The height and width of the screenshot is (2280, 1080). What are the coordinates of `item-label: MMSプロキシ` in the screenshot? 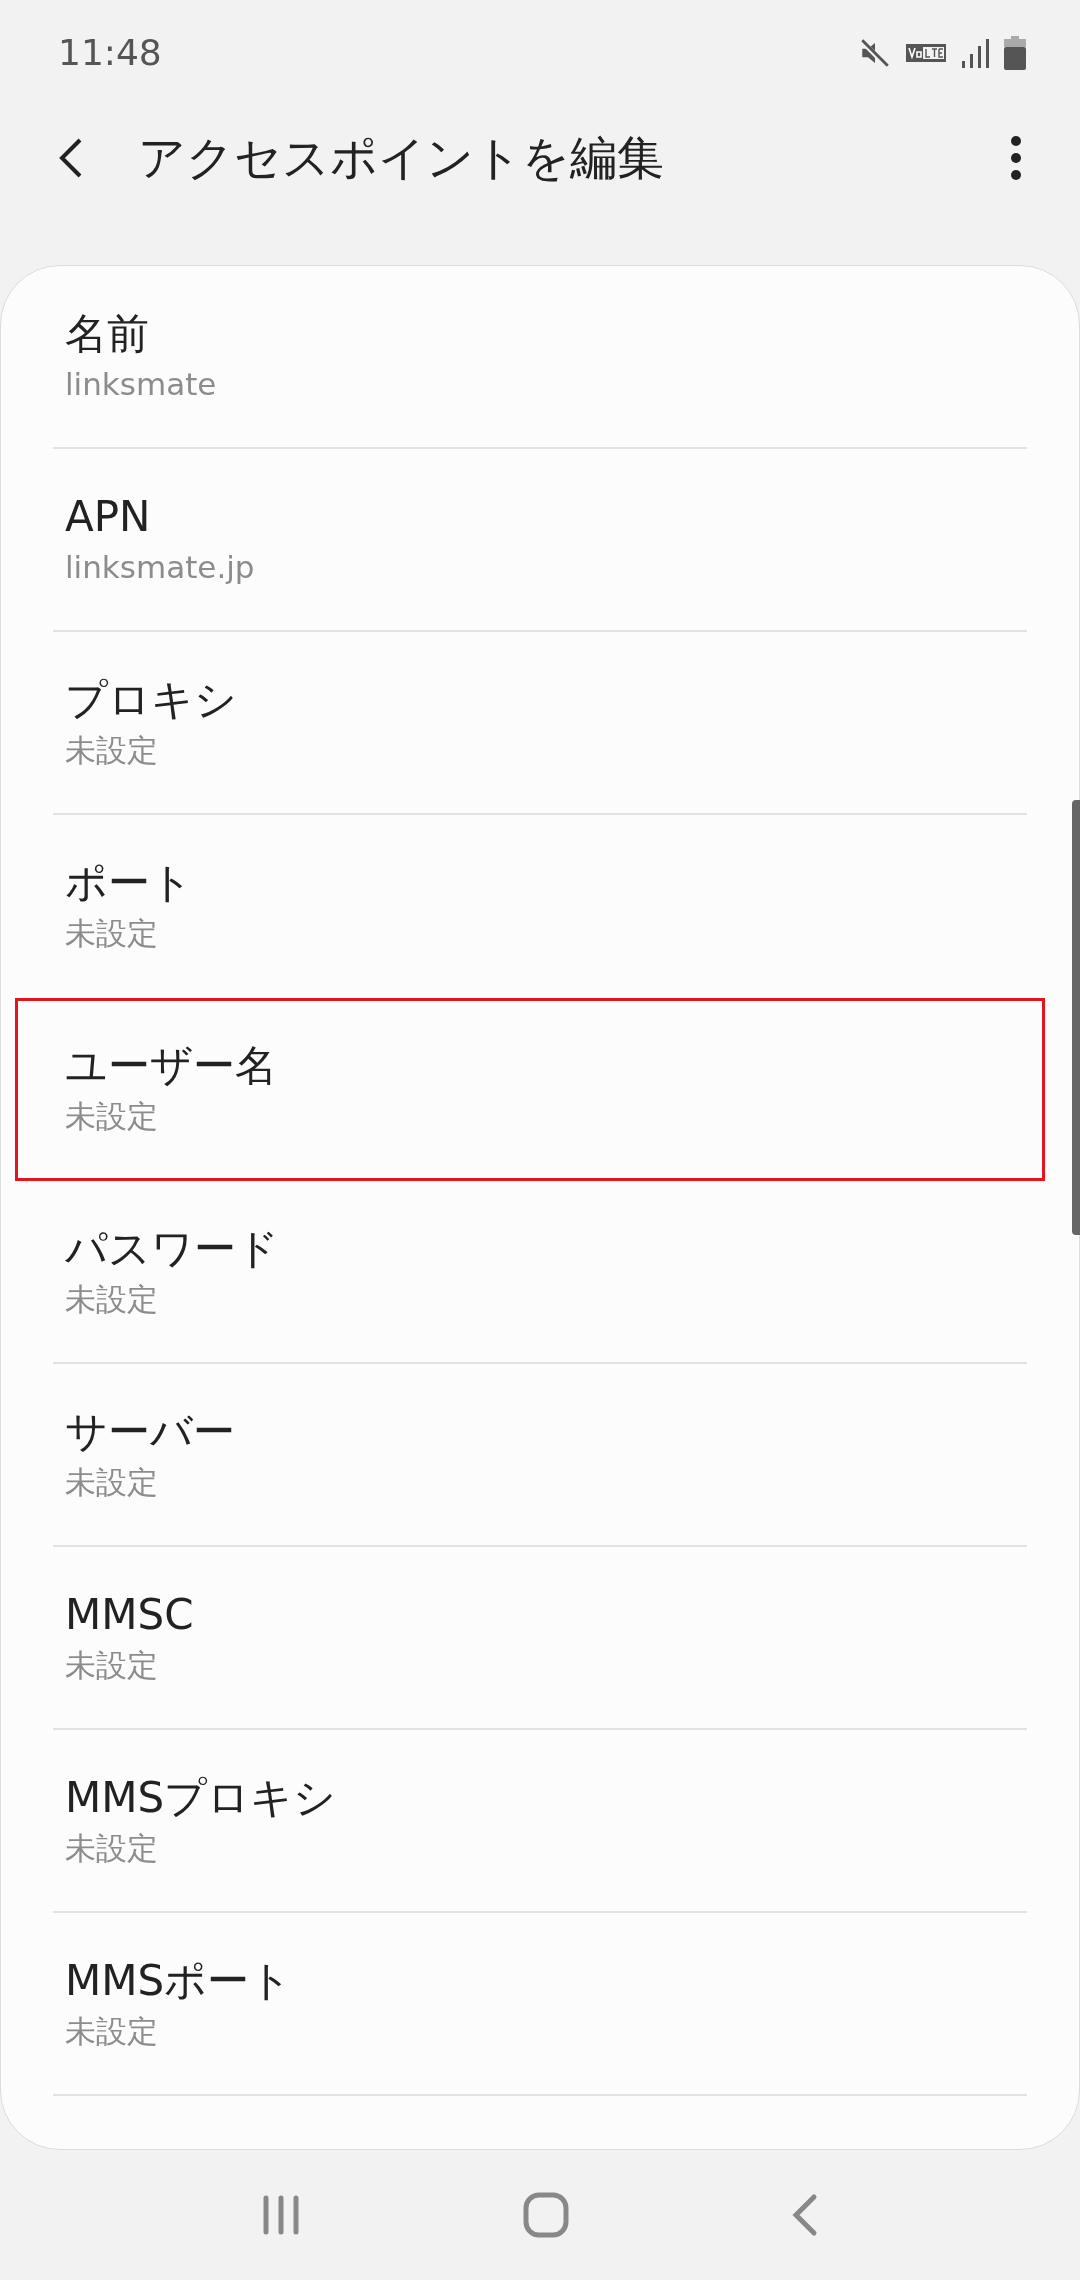 It's located at (201, 1798).